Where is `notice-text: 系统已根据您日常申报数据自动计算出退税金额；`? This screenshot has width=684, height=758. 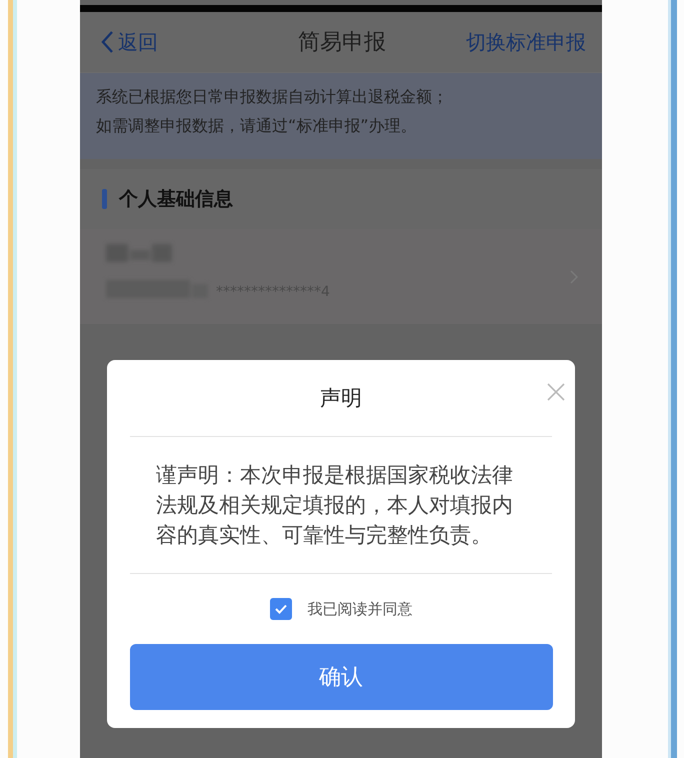
notice-text: 系统已根据您日常申报数据自动计算出退税金额； is located at coordinates (272, 97).